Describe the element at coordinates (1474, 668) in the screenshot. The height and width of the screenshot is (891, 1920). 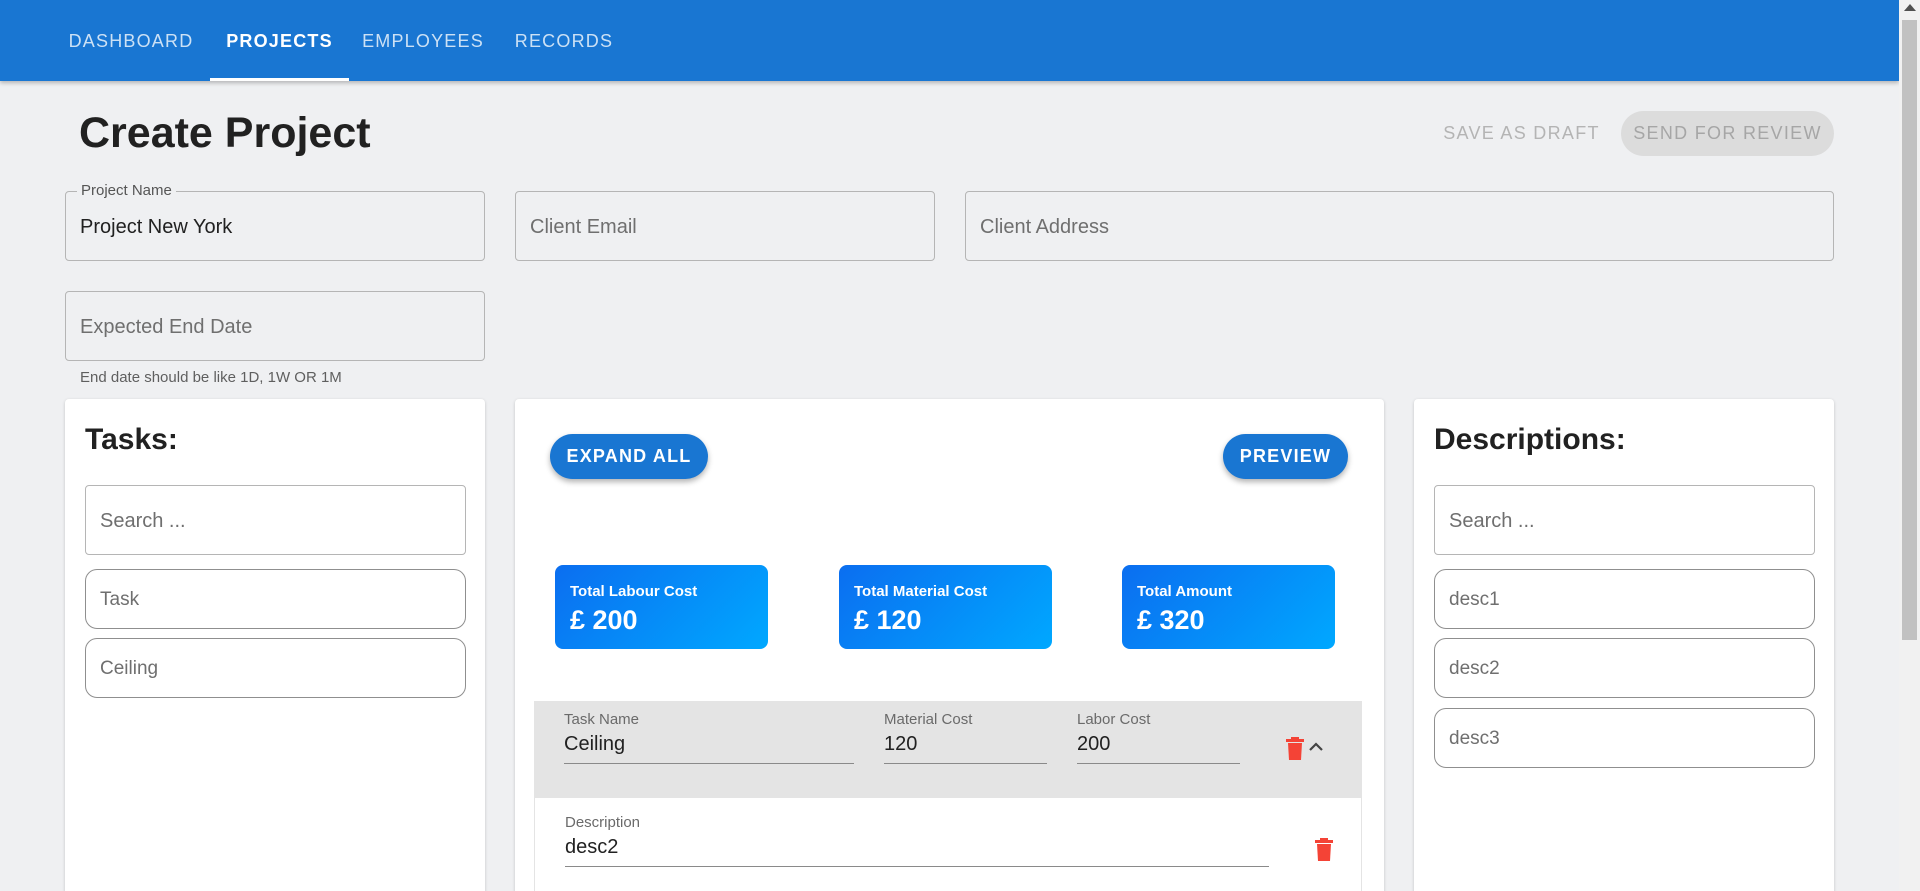
I see `description-item-label: desc2` at that location.